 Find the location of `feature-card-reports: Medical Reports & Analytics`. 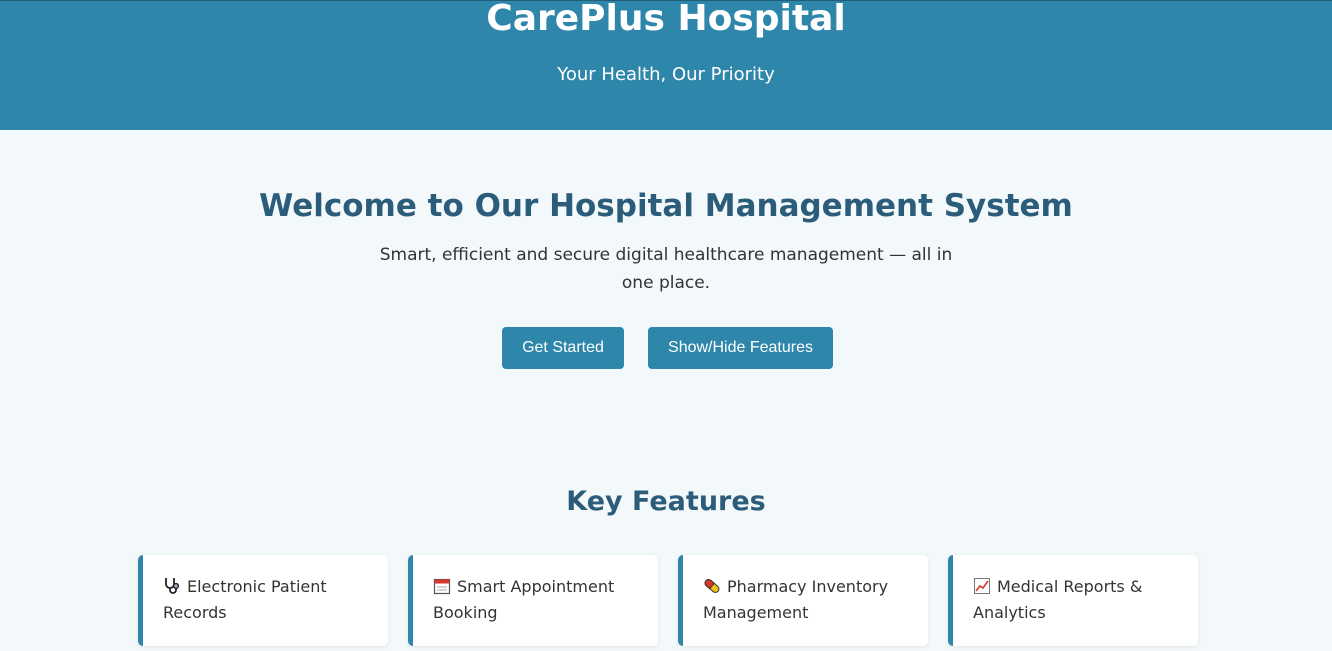

feature-card-reports: Medical Reports & Analytics is located at coordinates (1073, 600).